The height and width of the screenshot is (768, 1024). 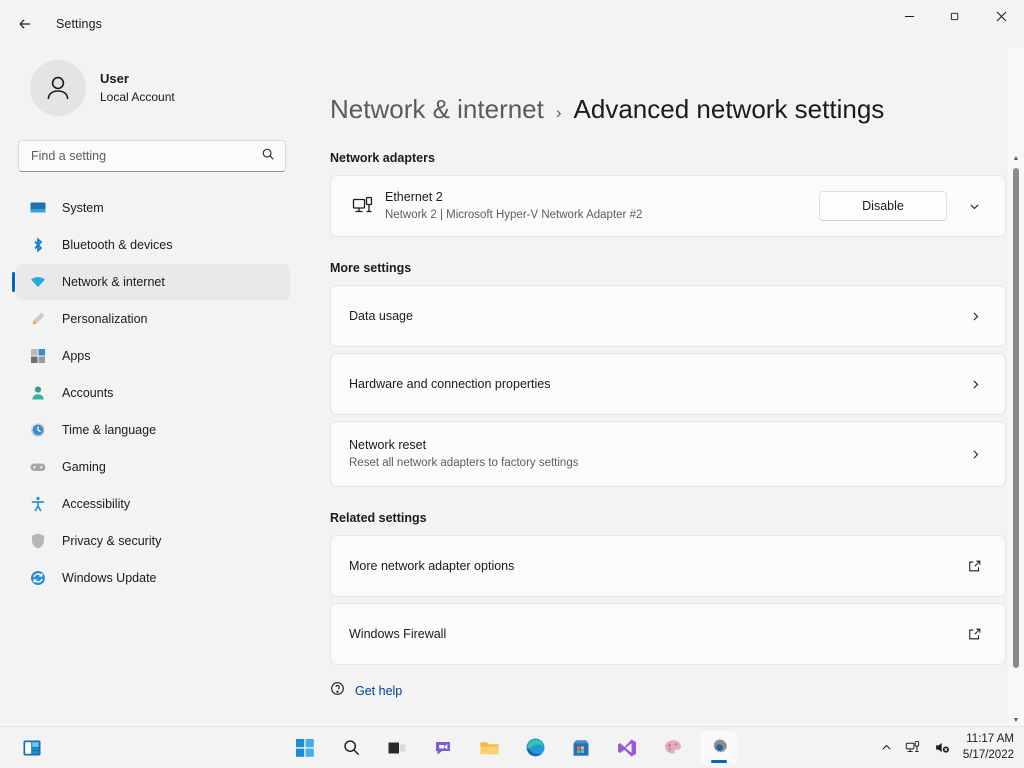 I want to click on row-texts: Data usage, so click(x=654, y=316).